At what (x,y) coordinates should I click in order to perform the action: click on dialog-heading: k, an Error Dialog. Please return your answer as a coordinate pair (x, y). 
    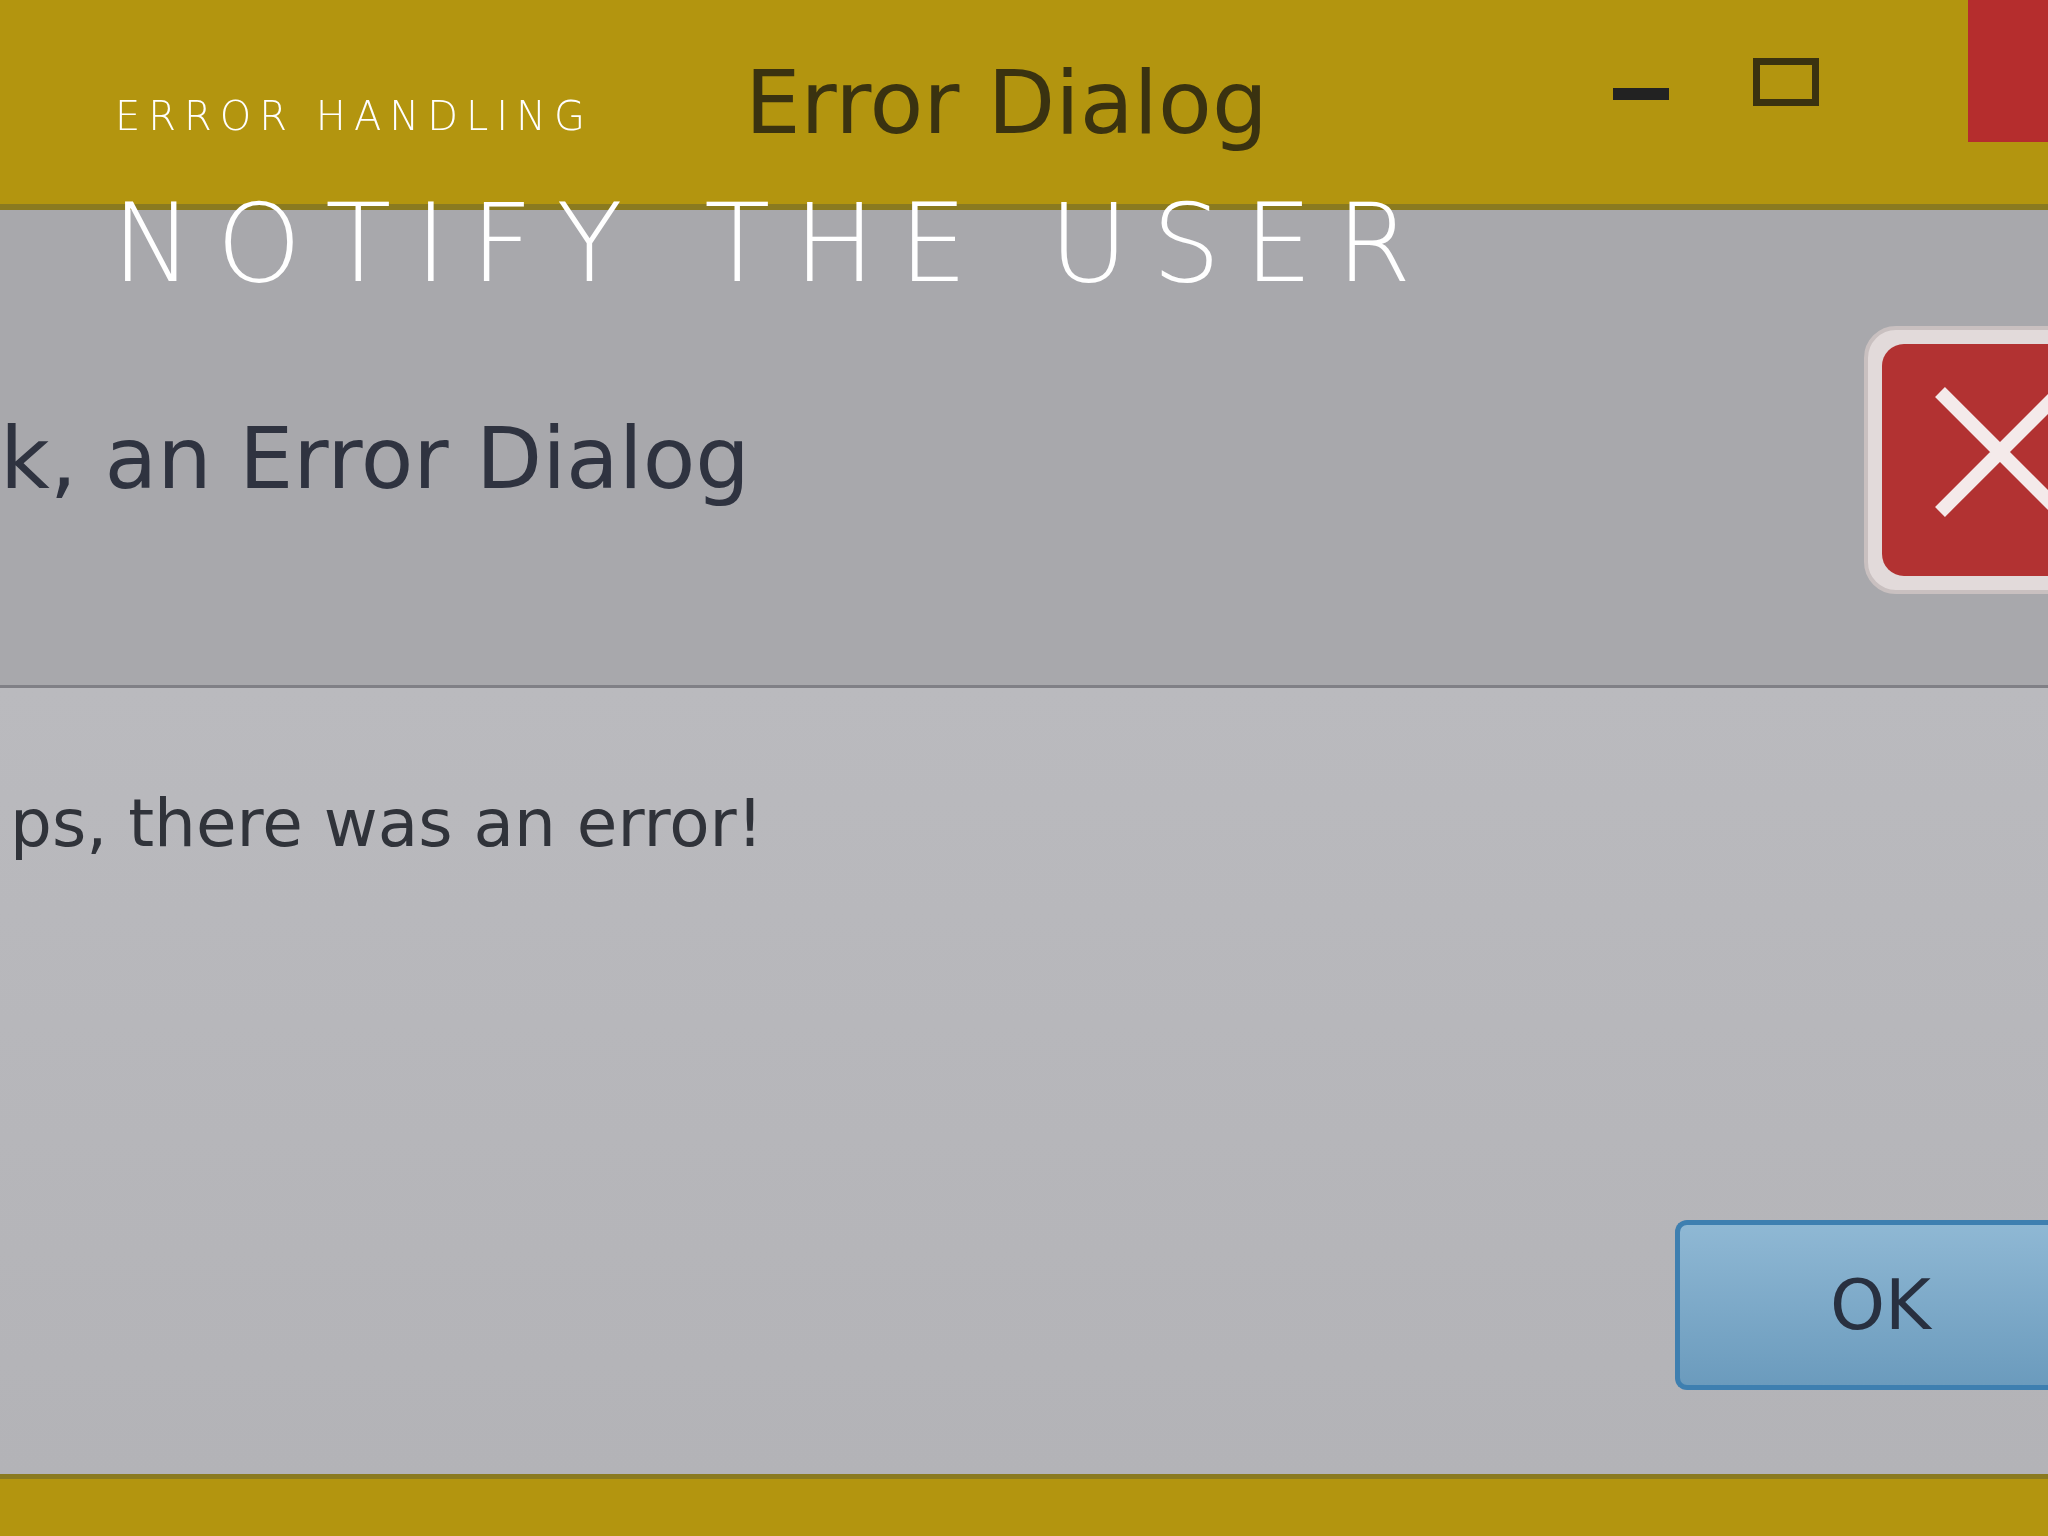
    Looking at the image, I should click on (375, 458).